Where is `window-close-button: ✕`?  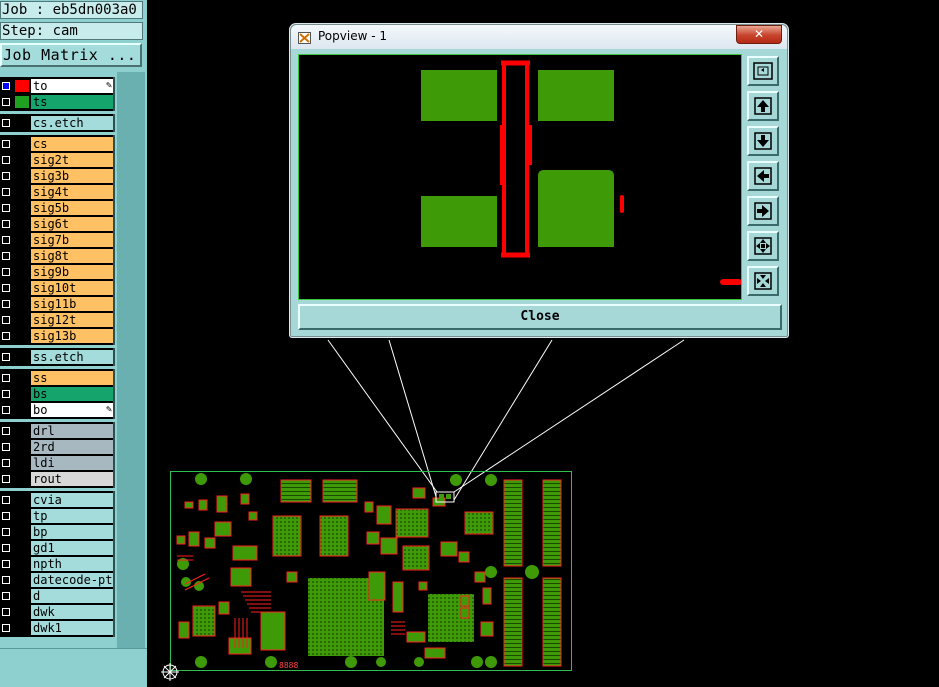 window-close-button: ✕ is located at coordinates (759, 34).